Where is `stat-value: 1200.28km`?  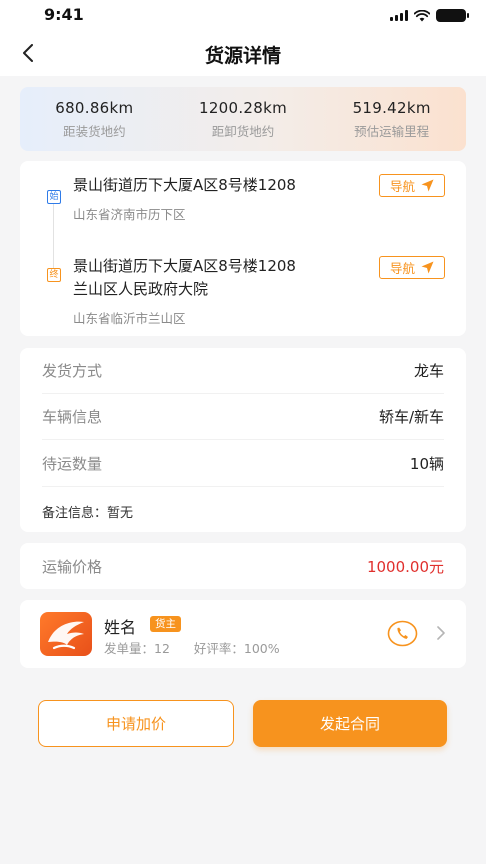
stat-value: 1200.28km is located at coordinates (243, 108).